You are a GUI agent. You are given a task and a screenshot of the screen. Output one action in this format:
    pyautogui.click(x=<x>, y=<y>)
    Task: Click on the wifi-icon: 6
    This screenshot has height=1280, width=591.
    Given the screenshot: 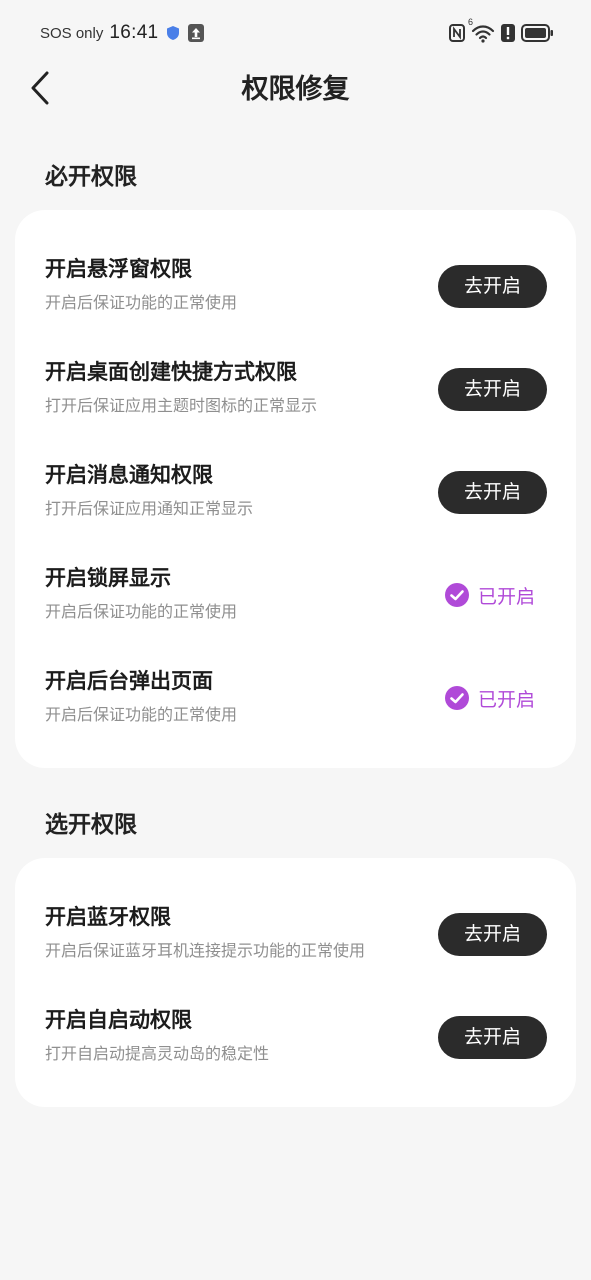 What is the action you would take?
    pyautogui.click(x=481, y=30)
    